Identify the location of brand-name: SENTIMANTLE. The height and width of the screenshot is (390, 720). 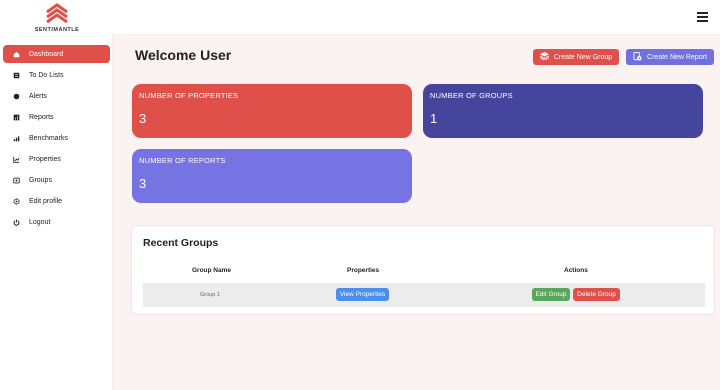
(57, 30).